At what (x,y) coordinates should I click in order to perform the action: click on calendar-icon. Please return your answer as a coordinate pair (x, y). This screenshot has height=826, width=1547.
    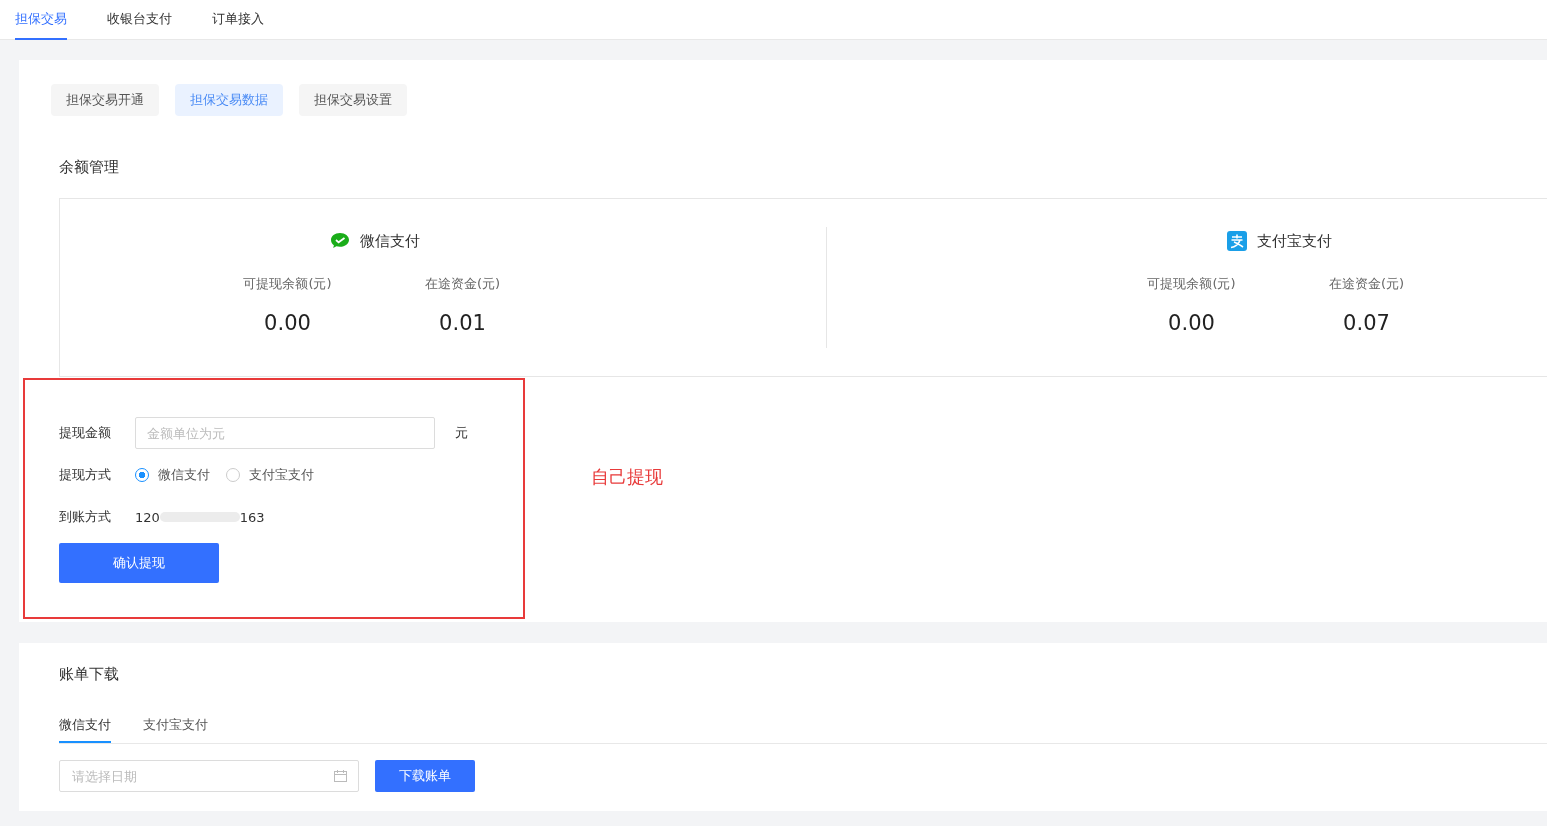
    Looking at the image, I should click on (340, 776).